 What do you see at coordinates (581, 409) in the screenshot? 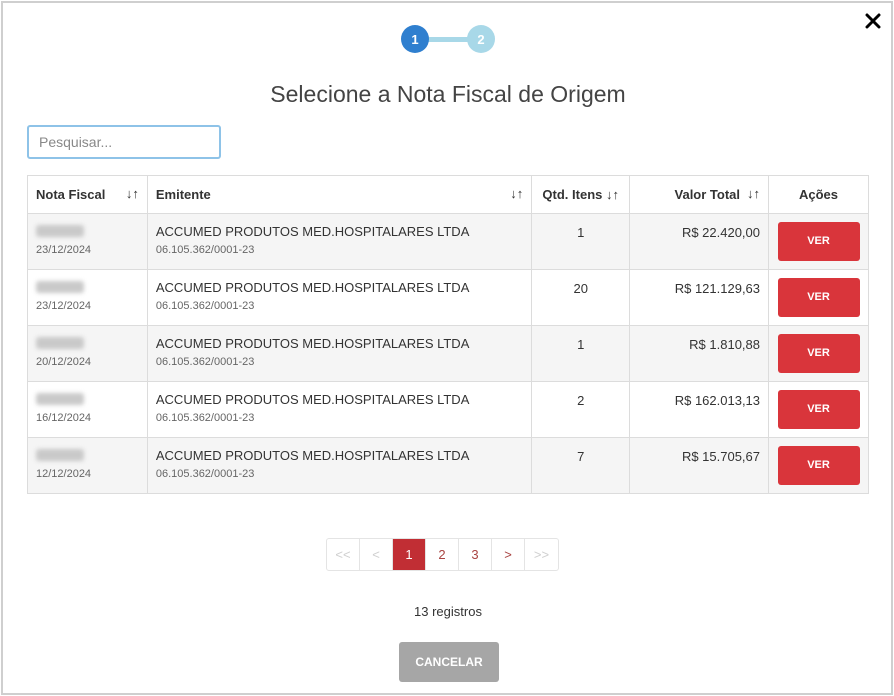
I see `qtd-itens: 2` at bounding box center [581, 409].